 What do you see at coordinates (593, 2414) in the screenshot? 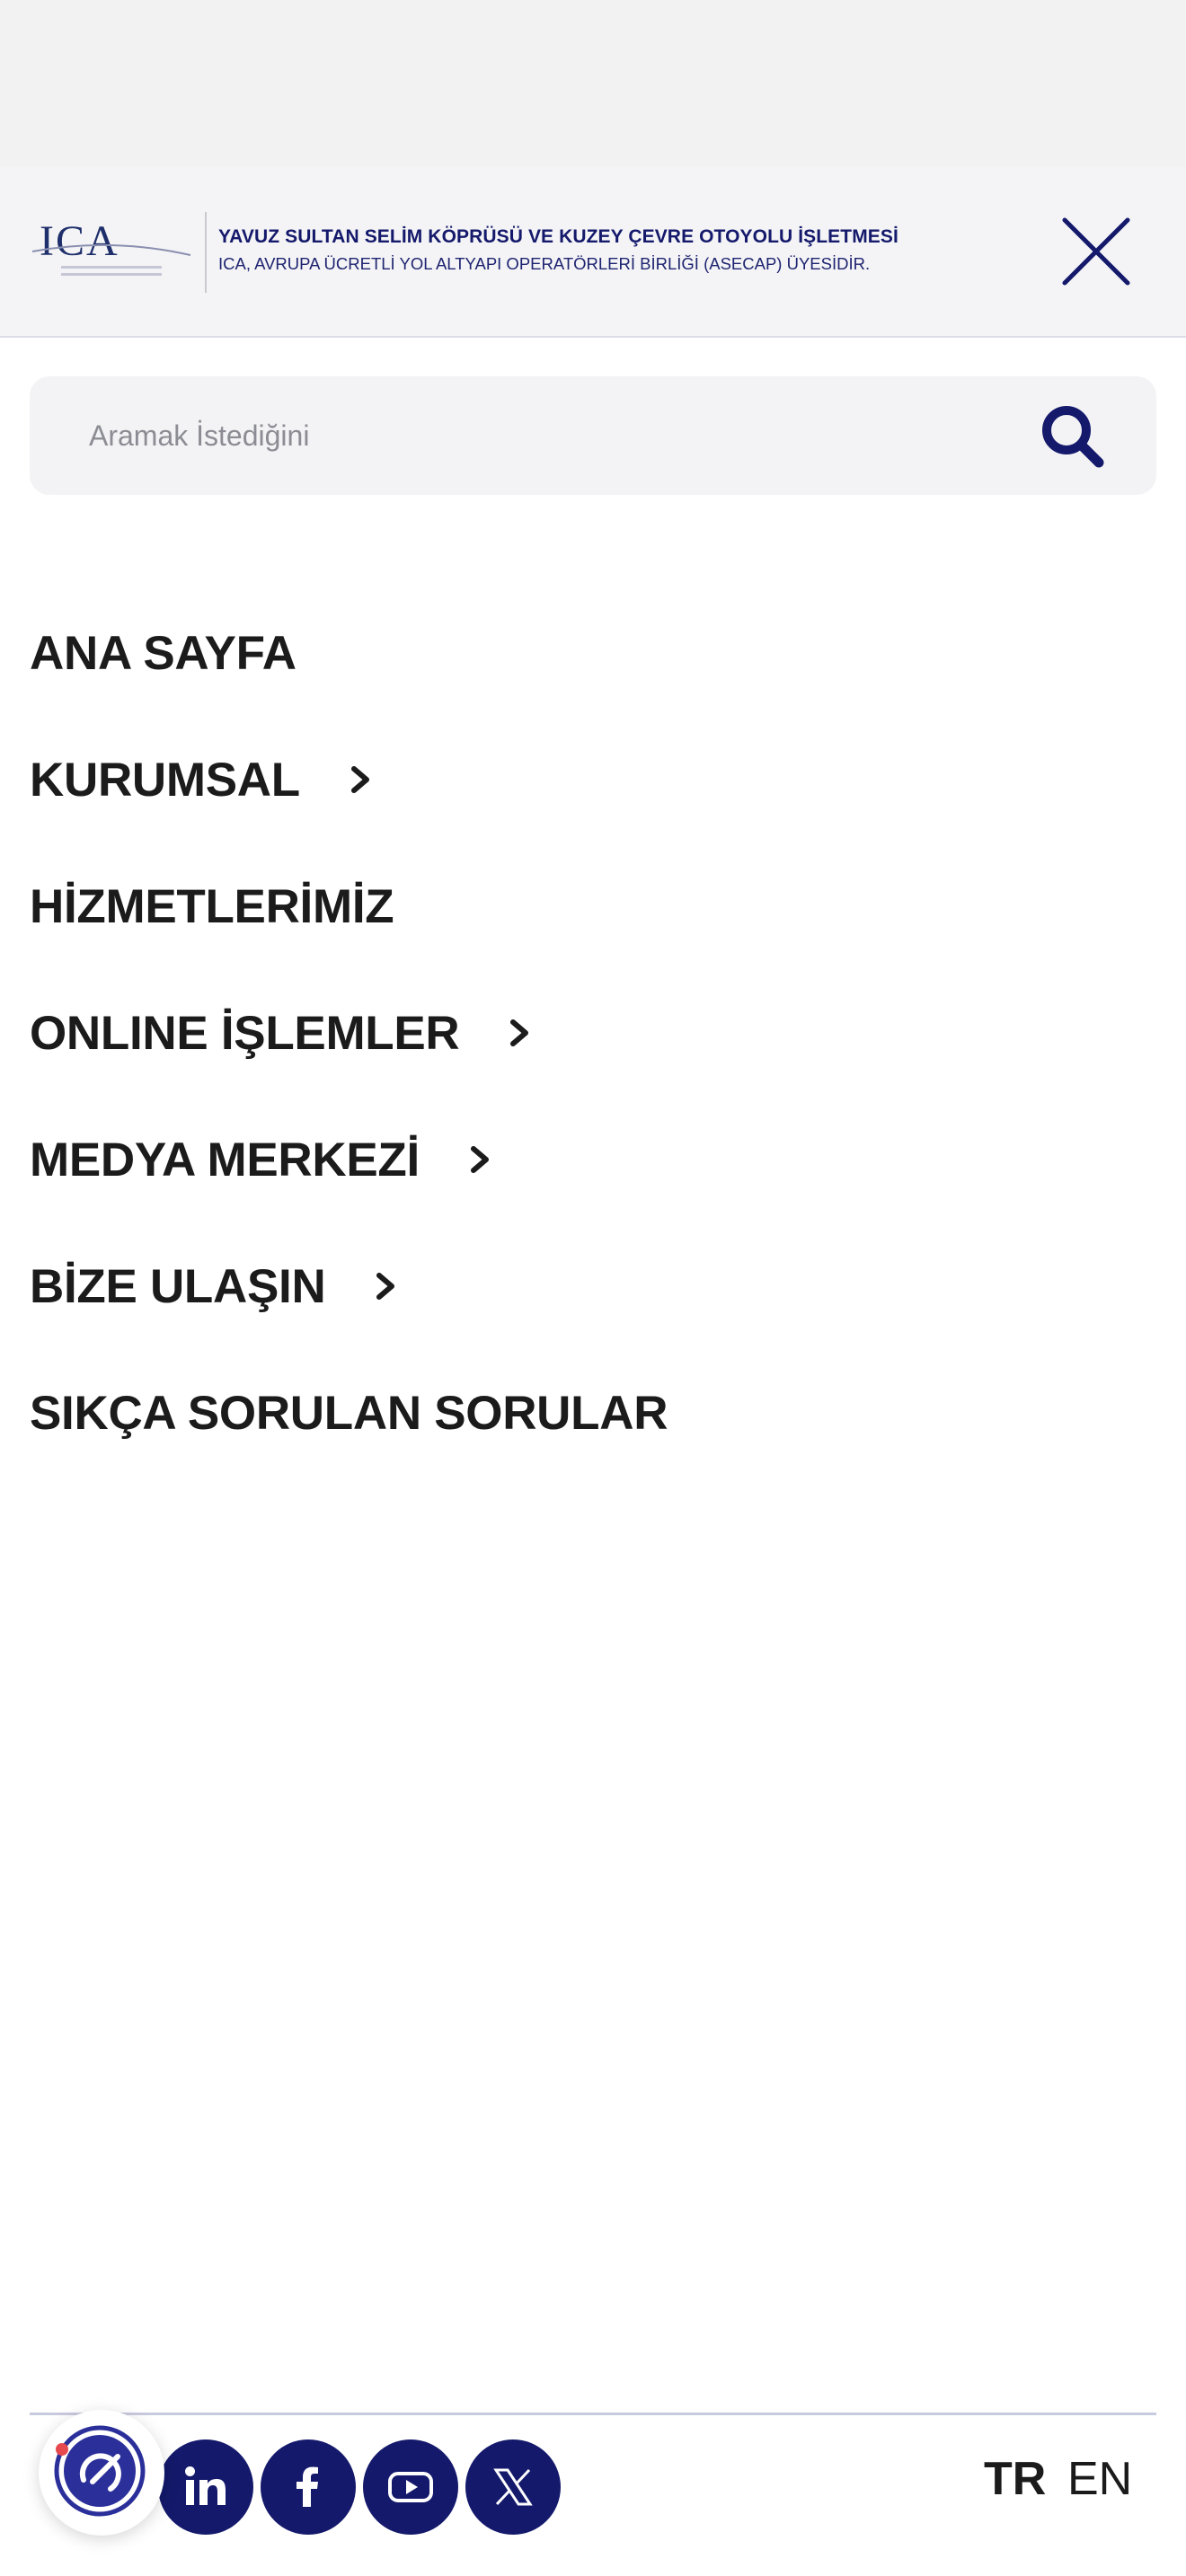
I see `footer-divider` at bounding box center [593, 2414].